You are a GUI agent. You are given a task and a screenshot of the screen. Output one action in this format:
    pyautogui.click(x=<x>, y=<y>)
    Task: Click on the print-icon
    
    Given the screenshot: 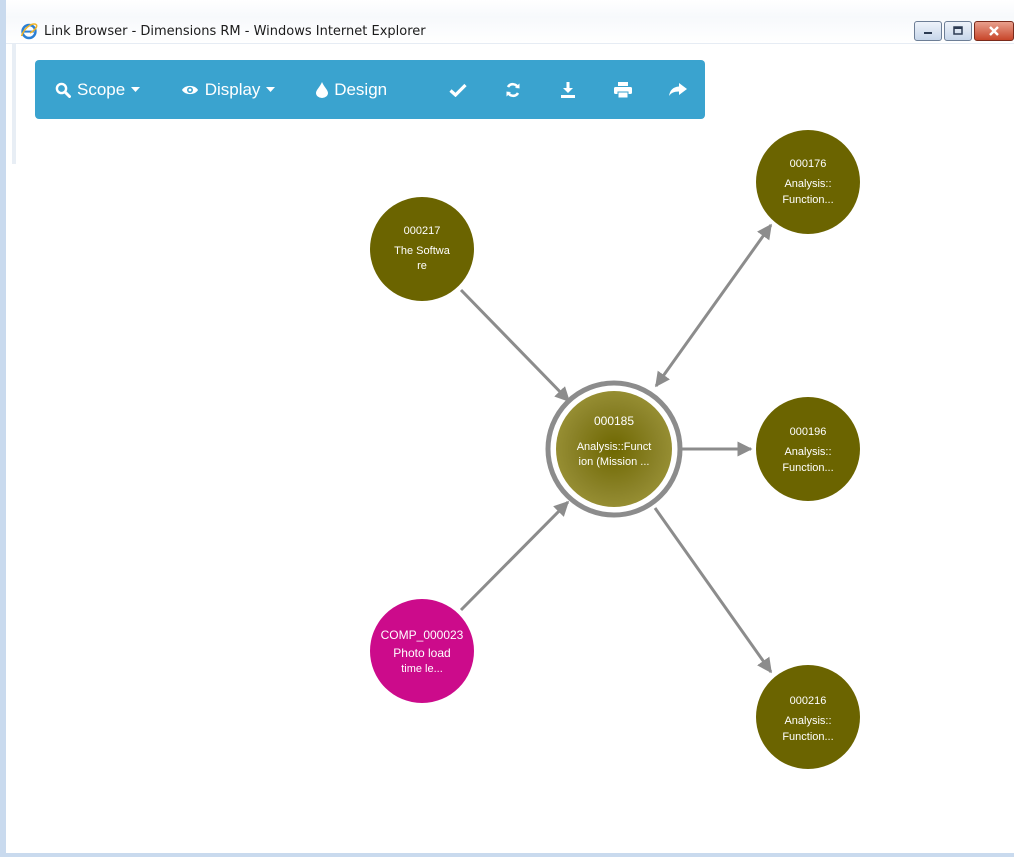 What is the action you would take?
    pyautogui.click(x=622, y=89)
    